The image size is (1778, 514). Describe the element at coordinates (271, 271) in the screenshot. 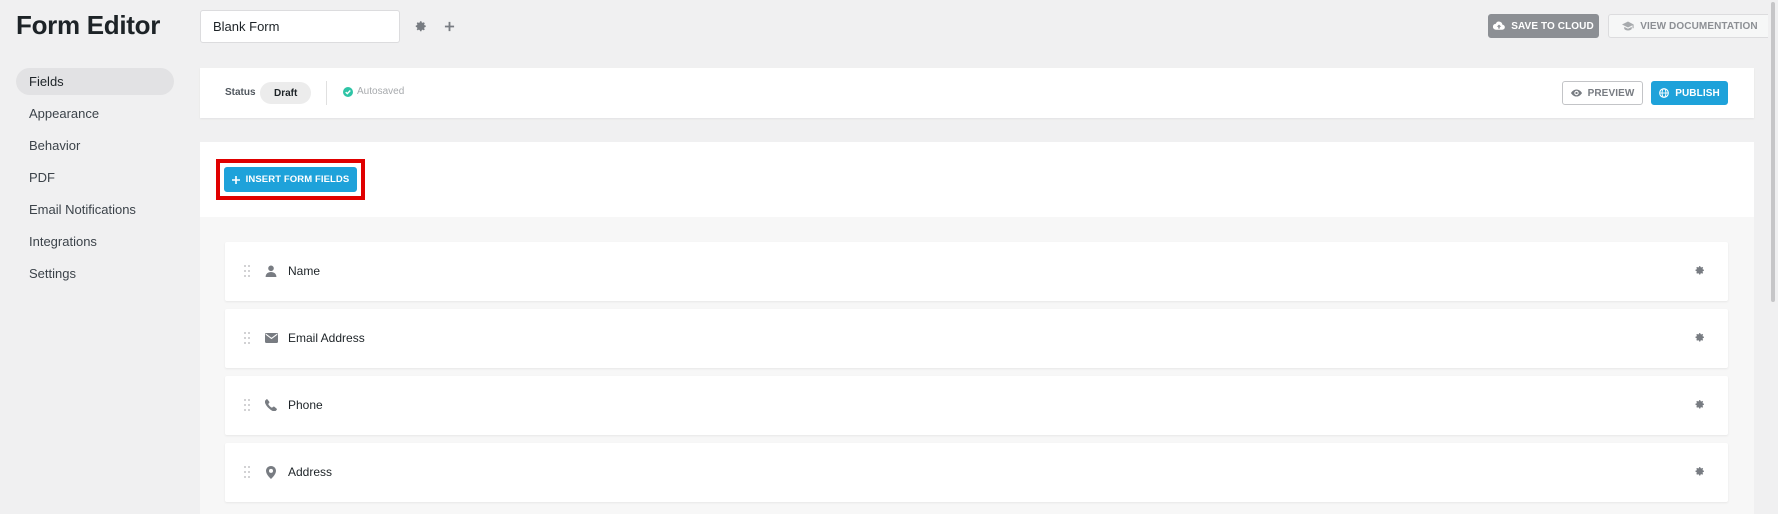

I see `user-icon` at that location.